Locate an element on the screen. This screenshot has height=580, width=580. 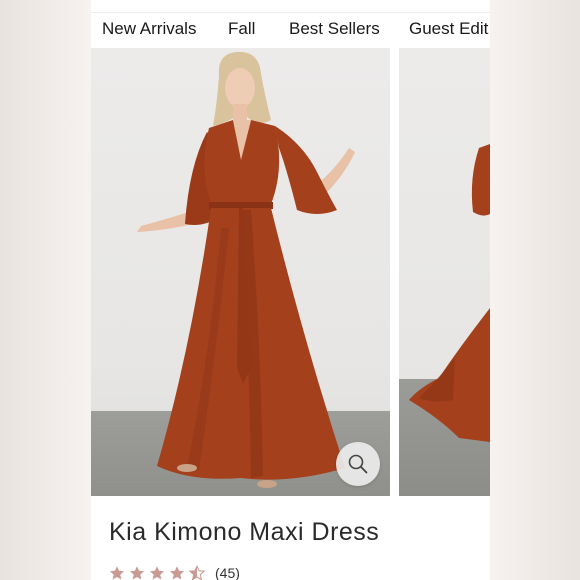
product-image-next-peek is located at coordinates (444, 272).